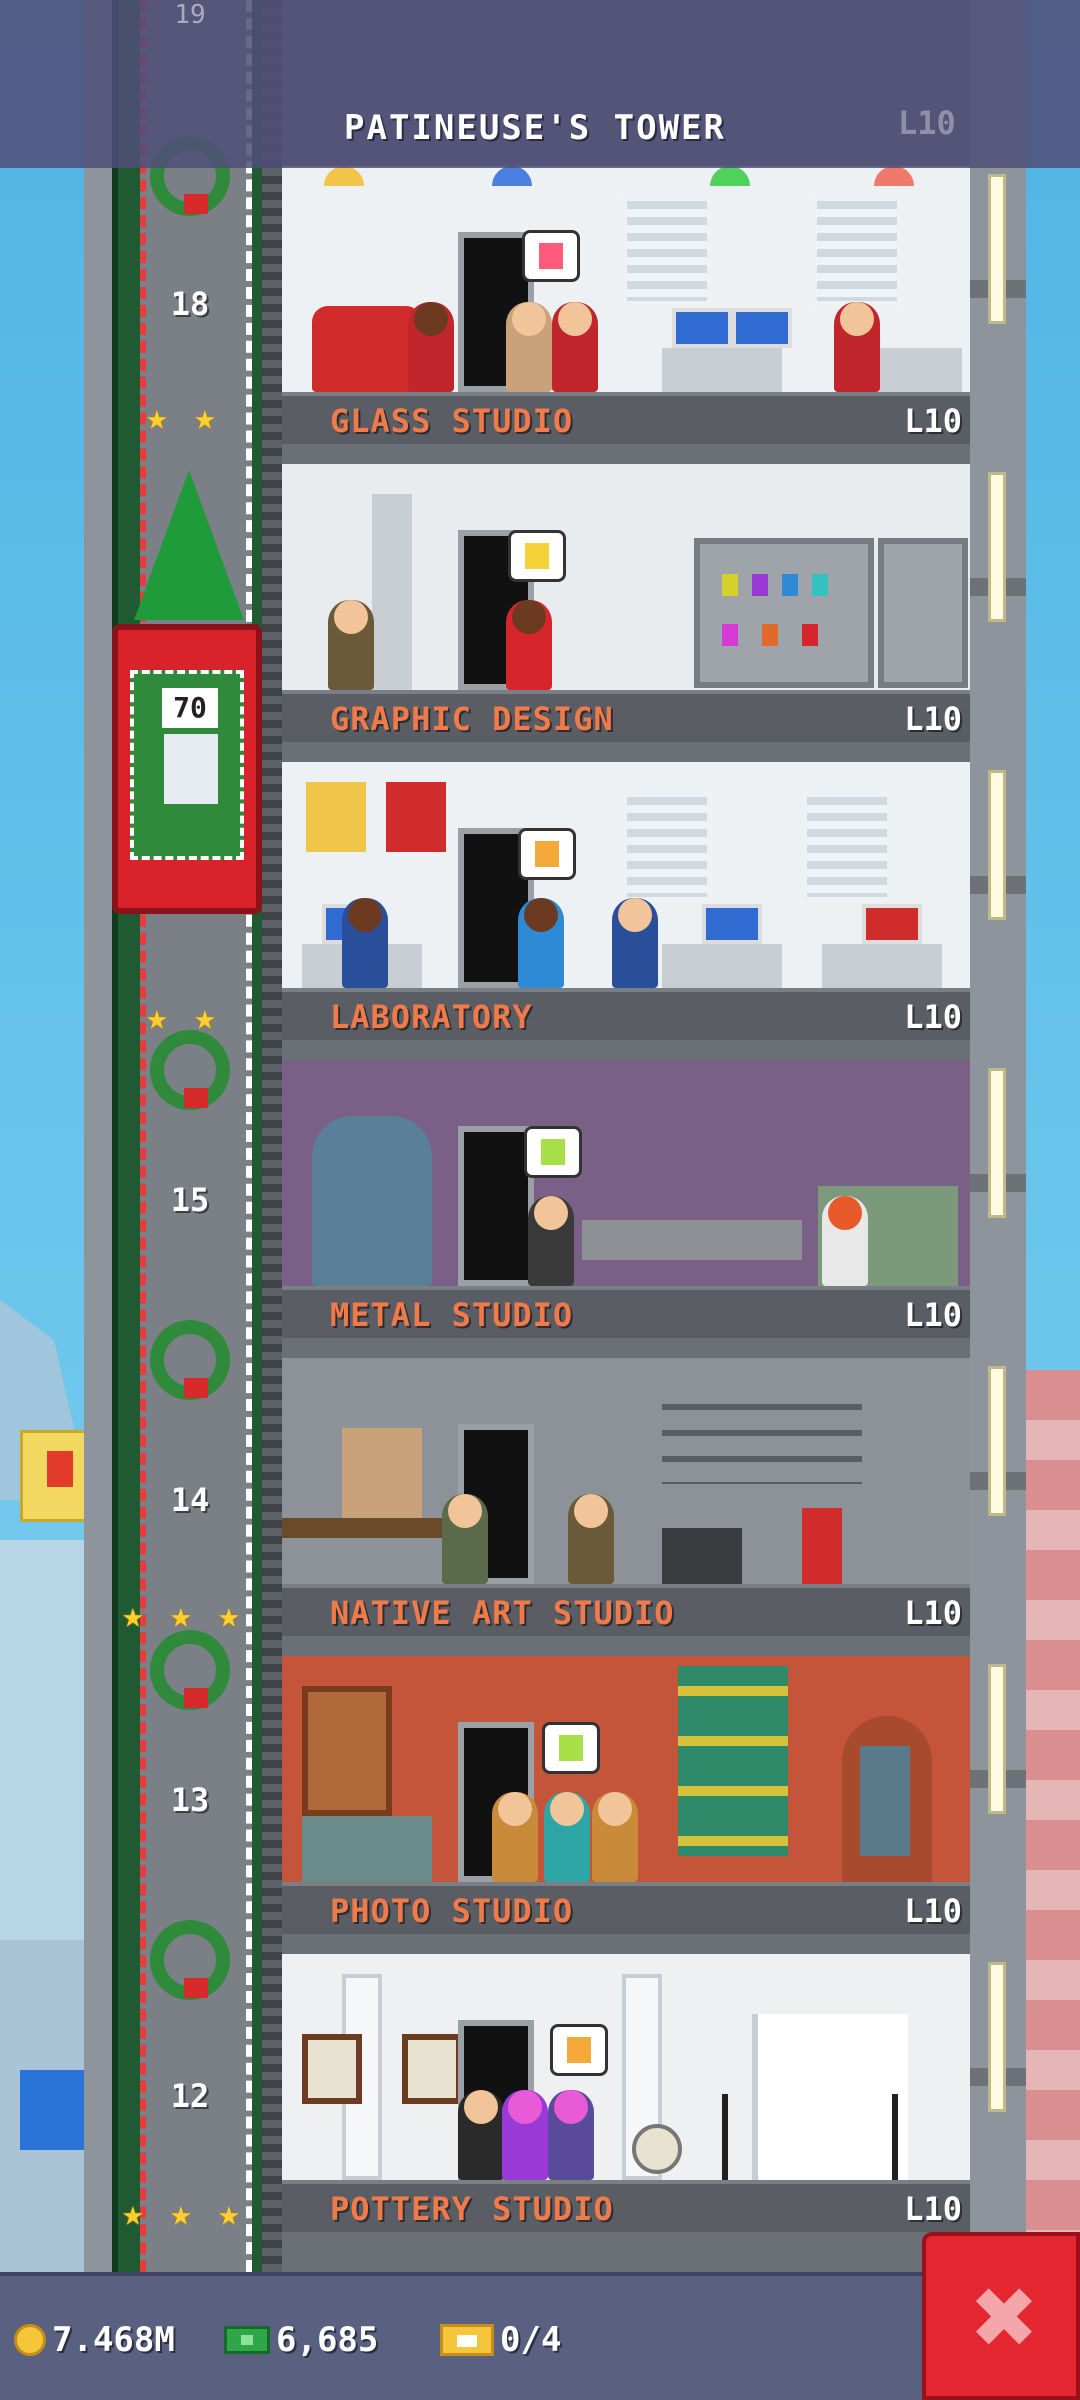  What do you see at coordinates (894, 176) in the screenshot?
I see `lamp-icon` at bounding box center [894, 176].